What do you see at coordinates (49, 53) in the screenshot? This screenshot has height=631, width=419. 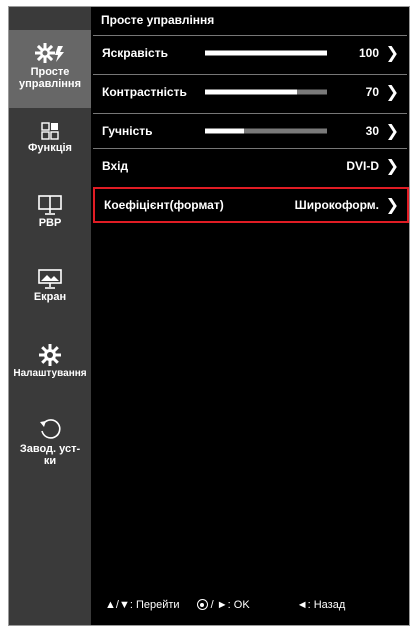 I see `gear-quick-icon` at bounding box center [49, 53].